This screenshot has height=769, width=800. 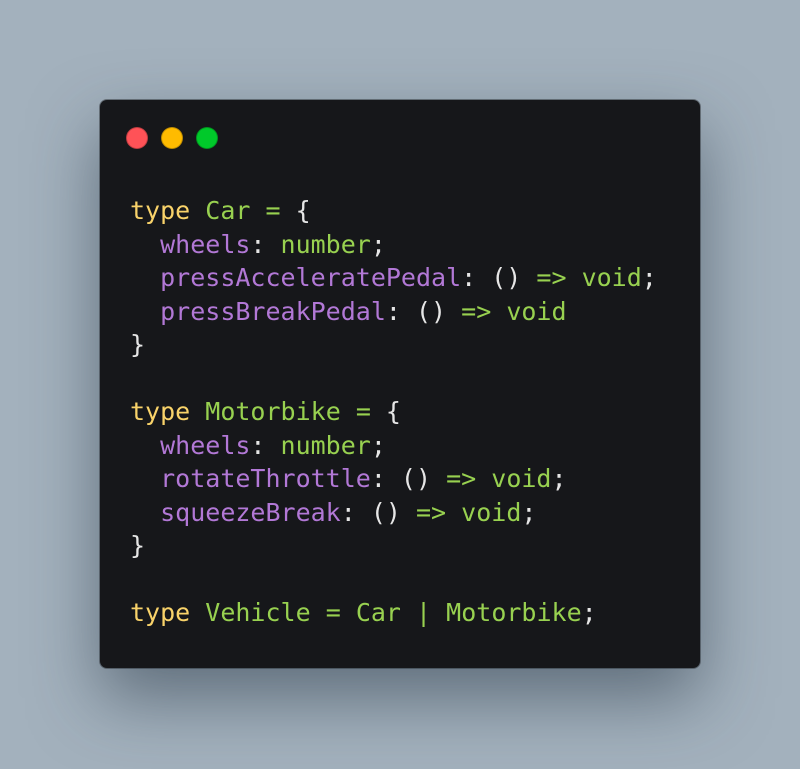 I want to click on code-token-property: pressBreakPedal, so click(x=273, y=311).